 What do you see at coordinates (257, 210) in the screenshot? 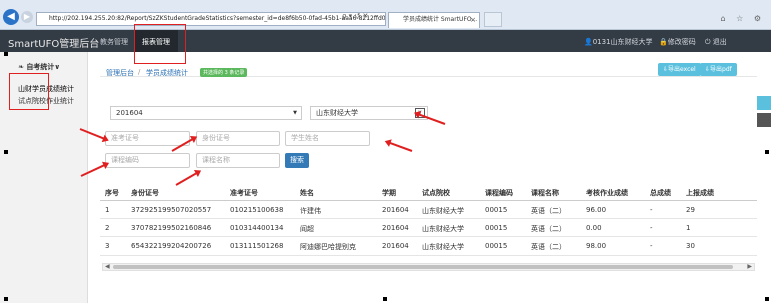
I see `table-cell: 010215100638` at bounding box center [257, 210].